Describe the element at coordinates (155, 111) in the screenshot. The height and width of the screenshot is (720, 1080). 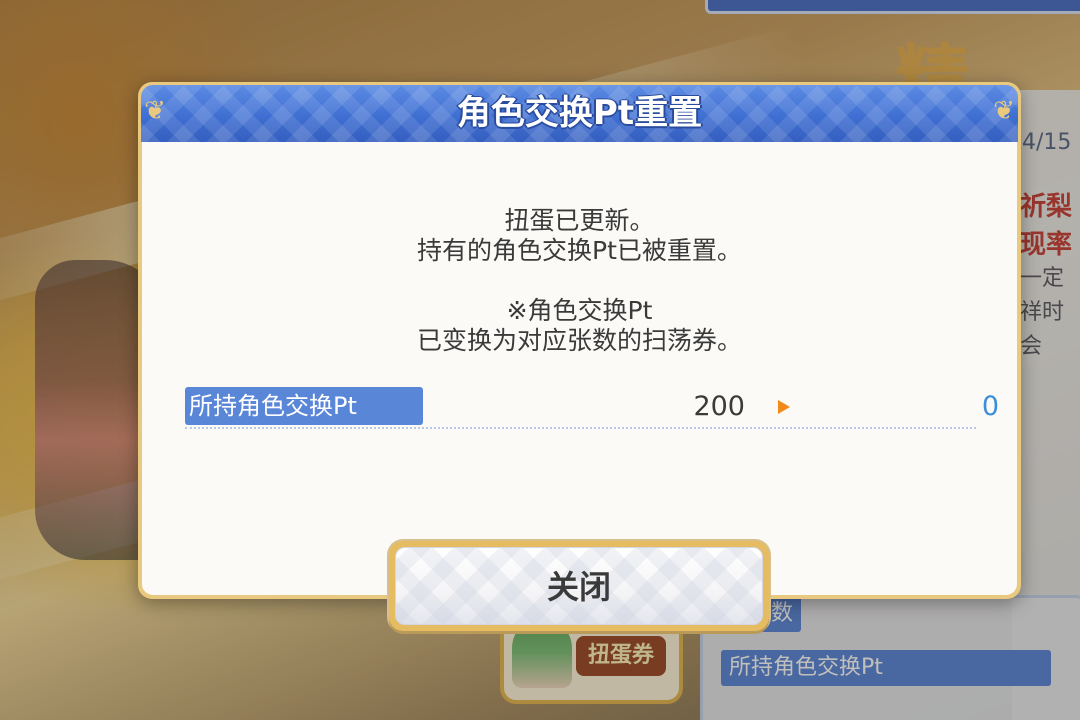
I see `ornament-left-icon: ❦` at that location.